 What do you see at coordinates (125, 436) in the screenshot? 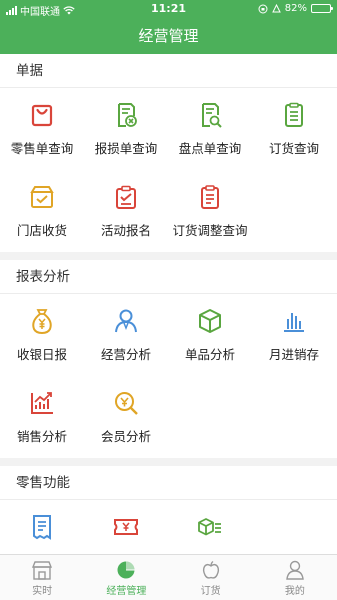
I see `item-label: 会员分析` at bounding box center [125, 436].